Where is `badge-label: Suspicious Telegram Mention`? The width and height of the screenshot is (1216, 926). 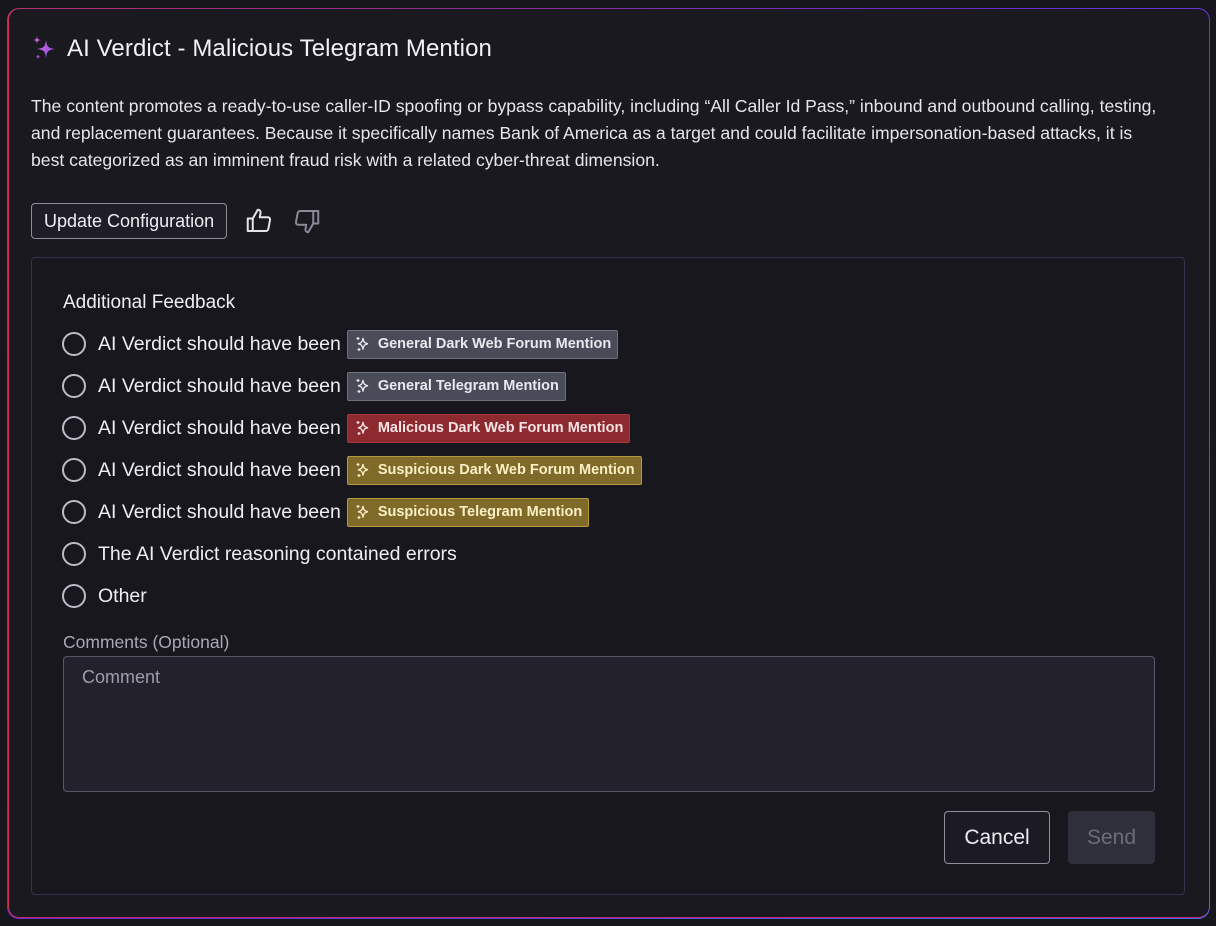 badge-label: Suspicious Telegram Mention is located at coordinates (480, 512).